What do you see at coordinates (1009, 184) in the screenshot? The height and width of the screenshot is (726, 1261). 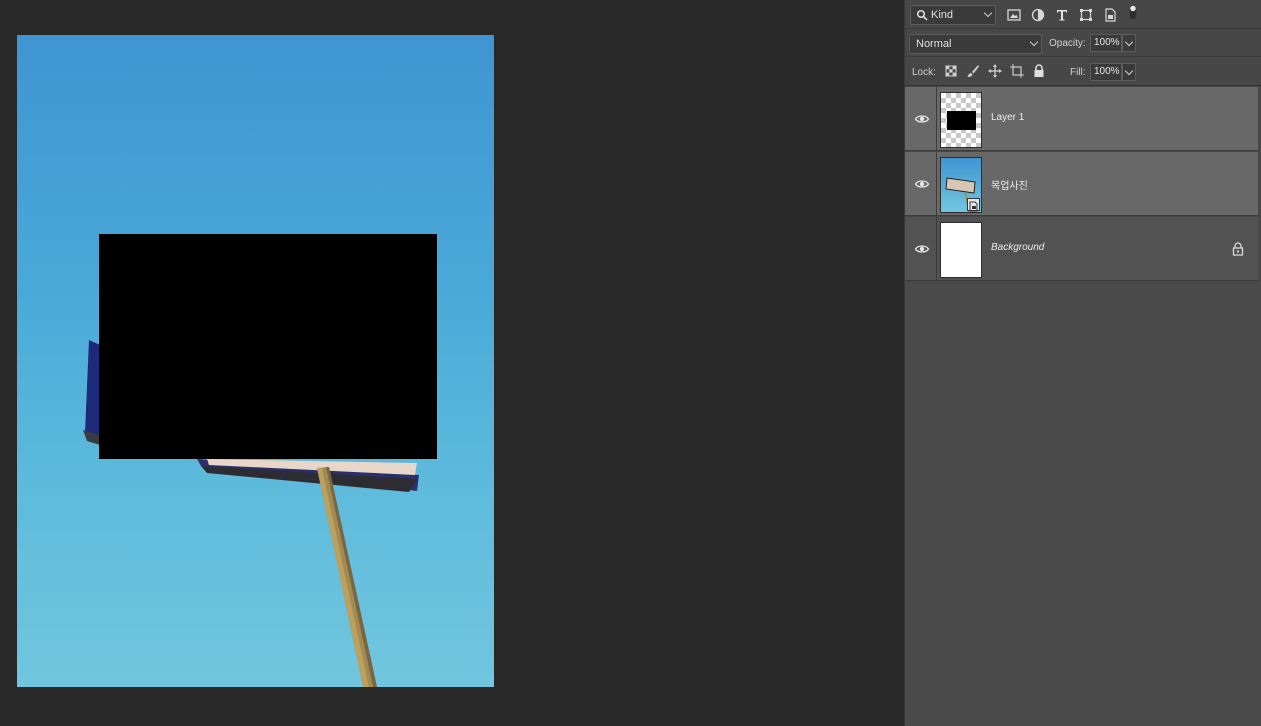 I see `layer-name: 목업사진` at bounding box center [1009, 184].